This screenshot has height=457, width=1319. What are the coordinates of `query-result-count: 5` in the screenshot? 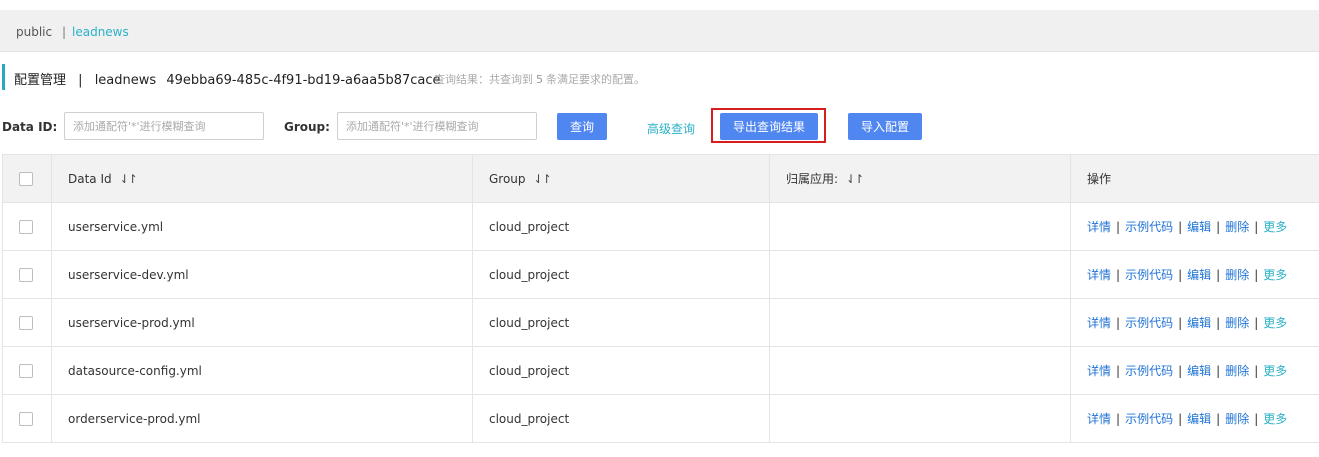 It's located at (539, 79).